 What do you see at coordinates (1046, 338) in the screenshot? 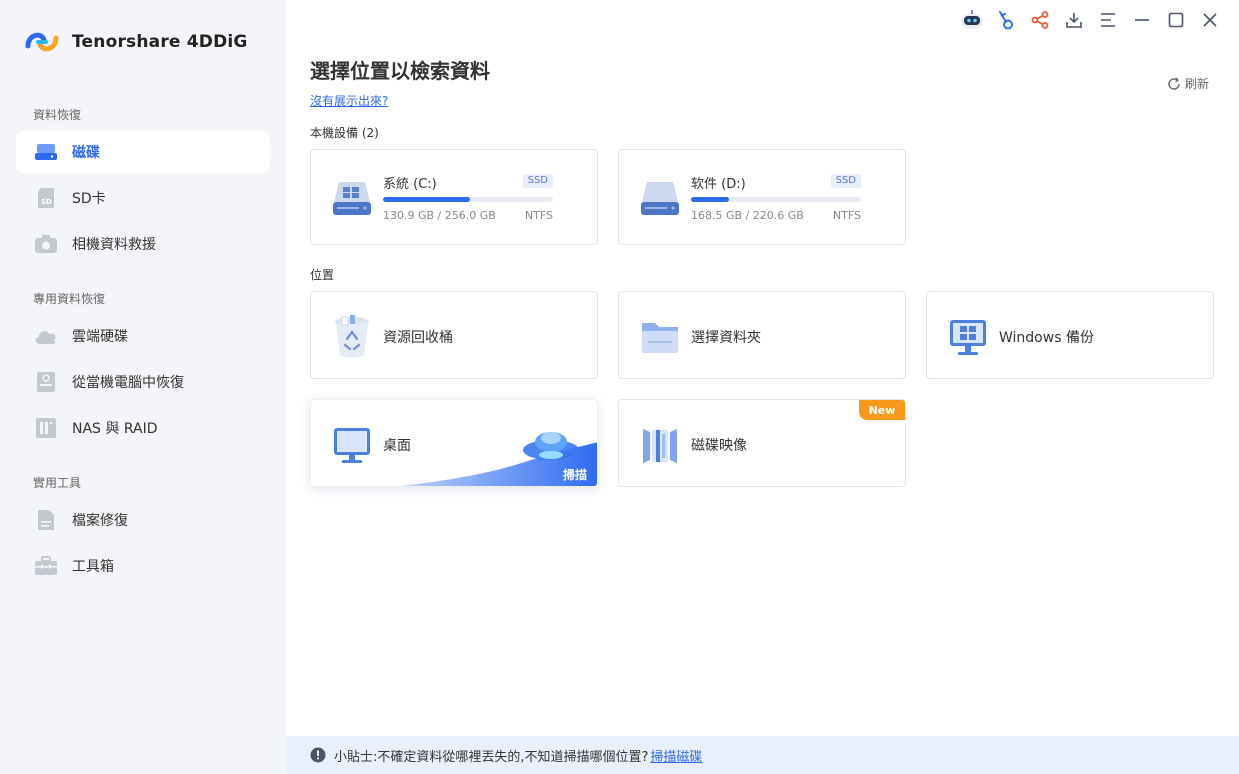
I see `location-label: Windows 備份` at bounding box center [1046, 338].